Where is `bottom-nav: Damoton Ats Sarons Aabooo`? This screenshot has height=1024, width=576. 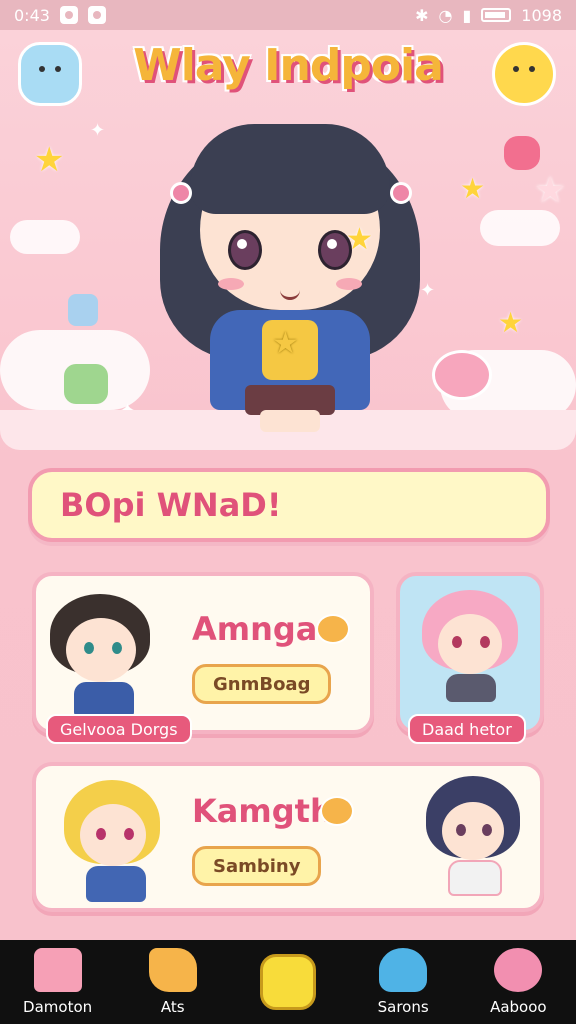
bottom-nav: Damoton Ats Sarons Aabooo is located at coordinates (288, 982).